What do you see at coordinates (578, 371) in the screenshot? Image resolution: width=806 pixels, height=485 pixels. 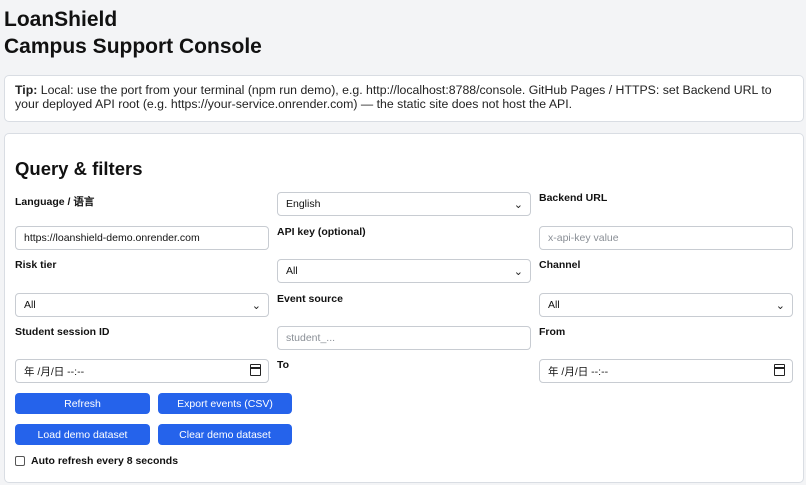 I see `from-datetime-value: 年 /月/日 --:--` at bounding box center [578, 371].